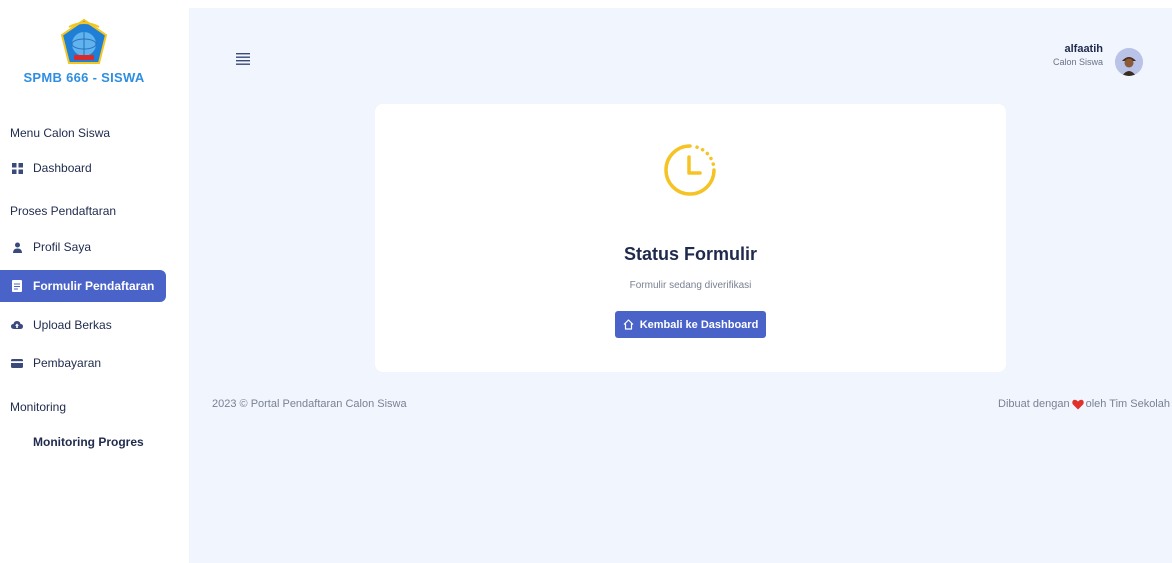 The image size is (1172, 563). I want to click on footer-credit: Dibuat dengan oleh Tim Sekolah, so click(1084, 404).